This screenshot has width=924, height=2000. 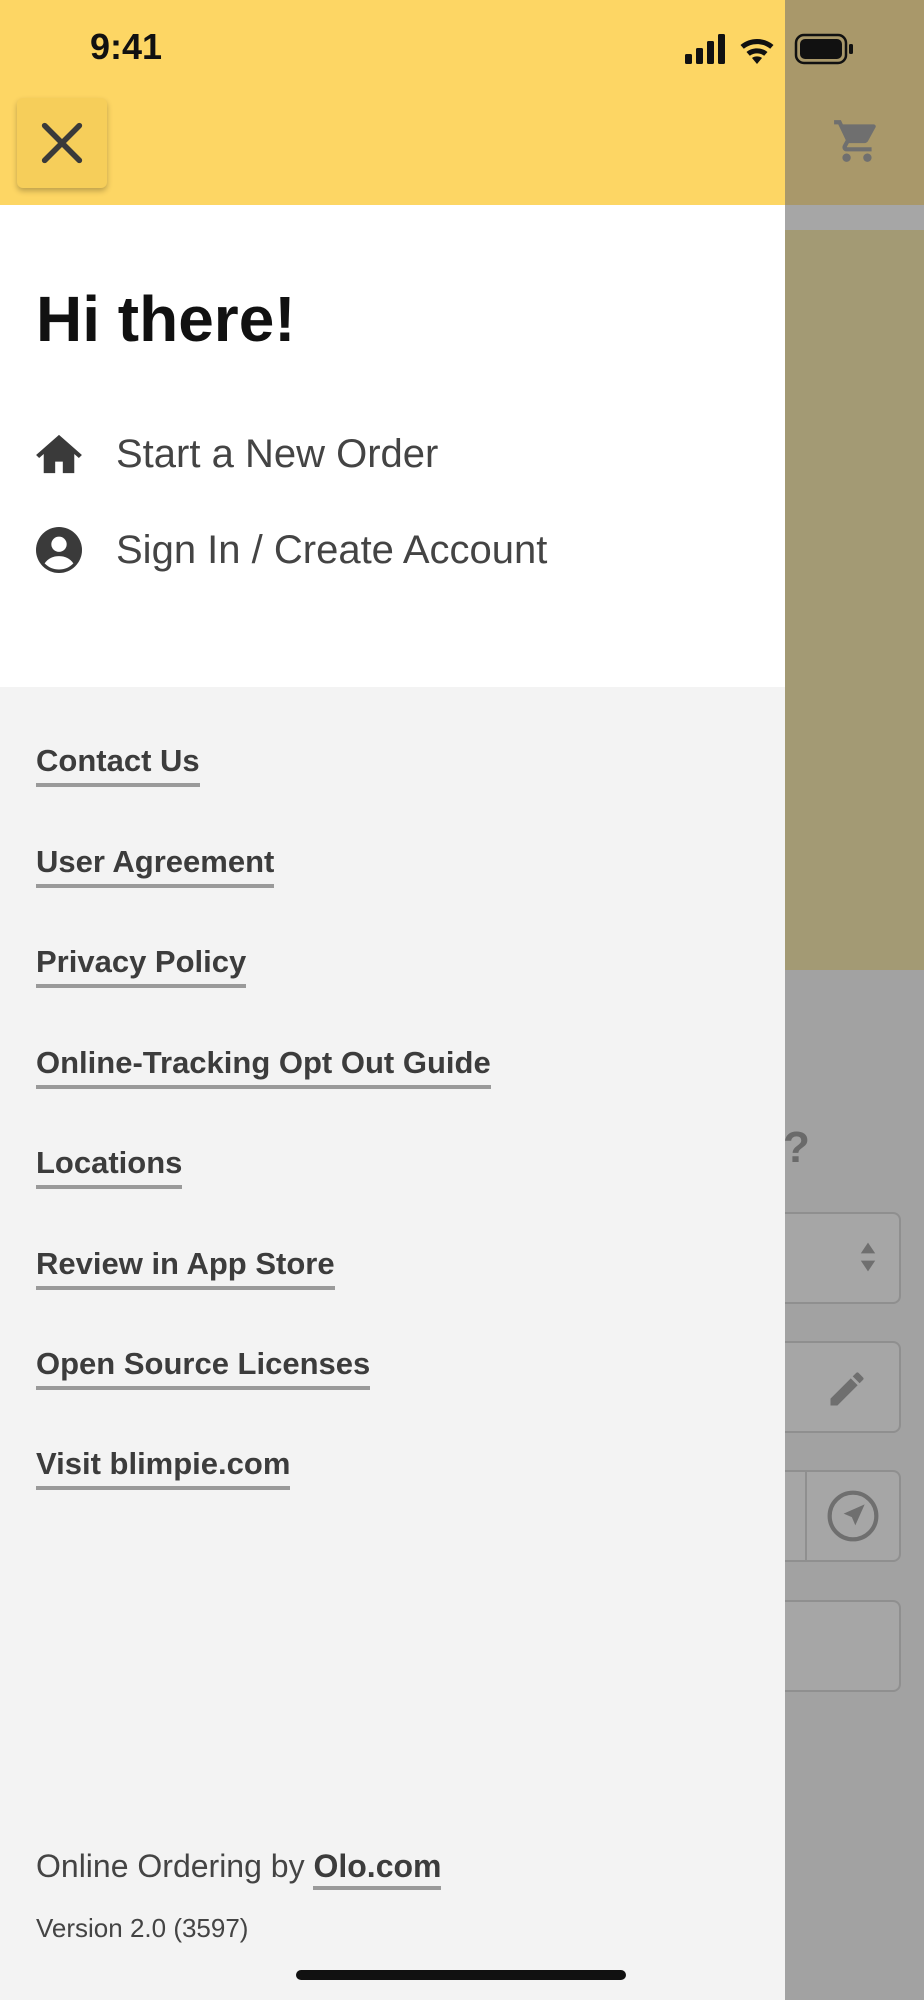 What do you see at coordinates (155, 866) in the screenshot?
I see `user-agreement-link: User Agreement` at bounding box center [155, 866].